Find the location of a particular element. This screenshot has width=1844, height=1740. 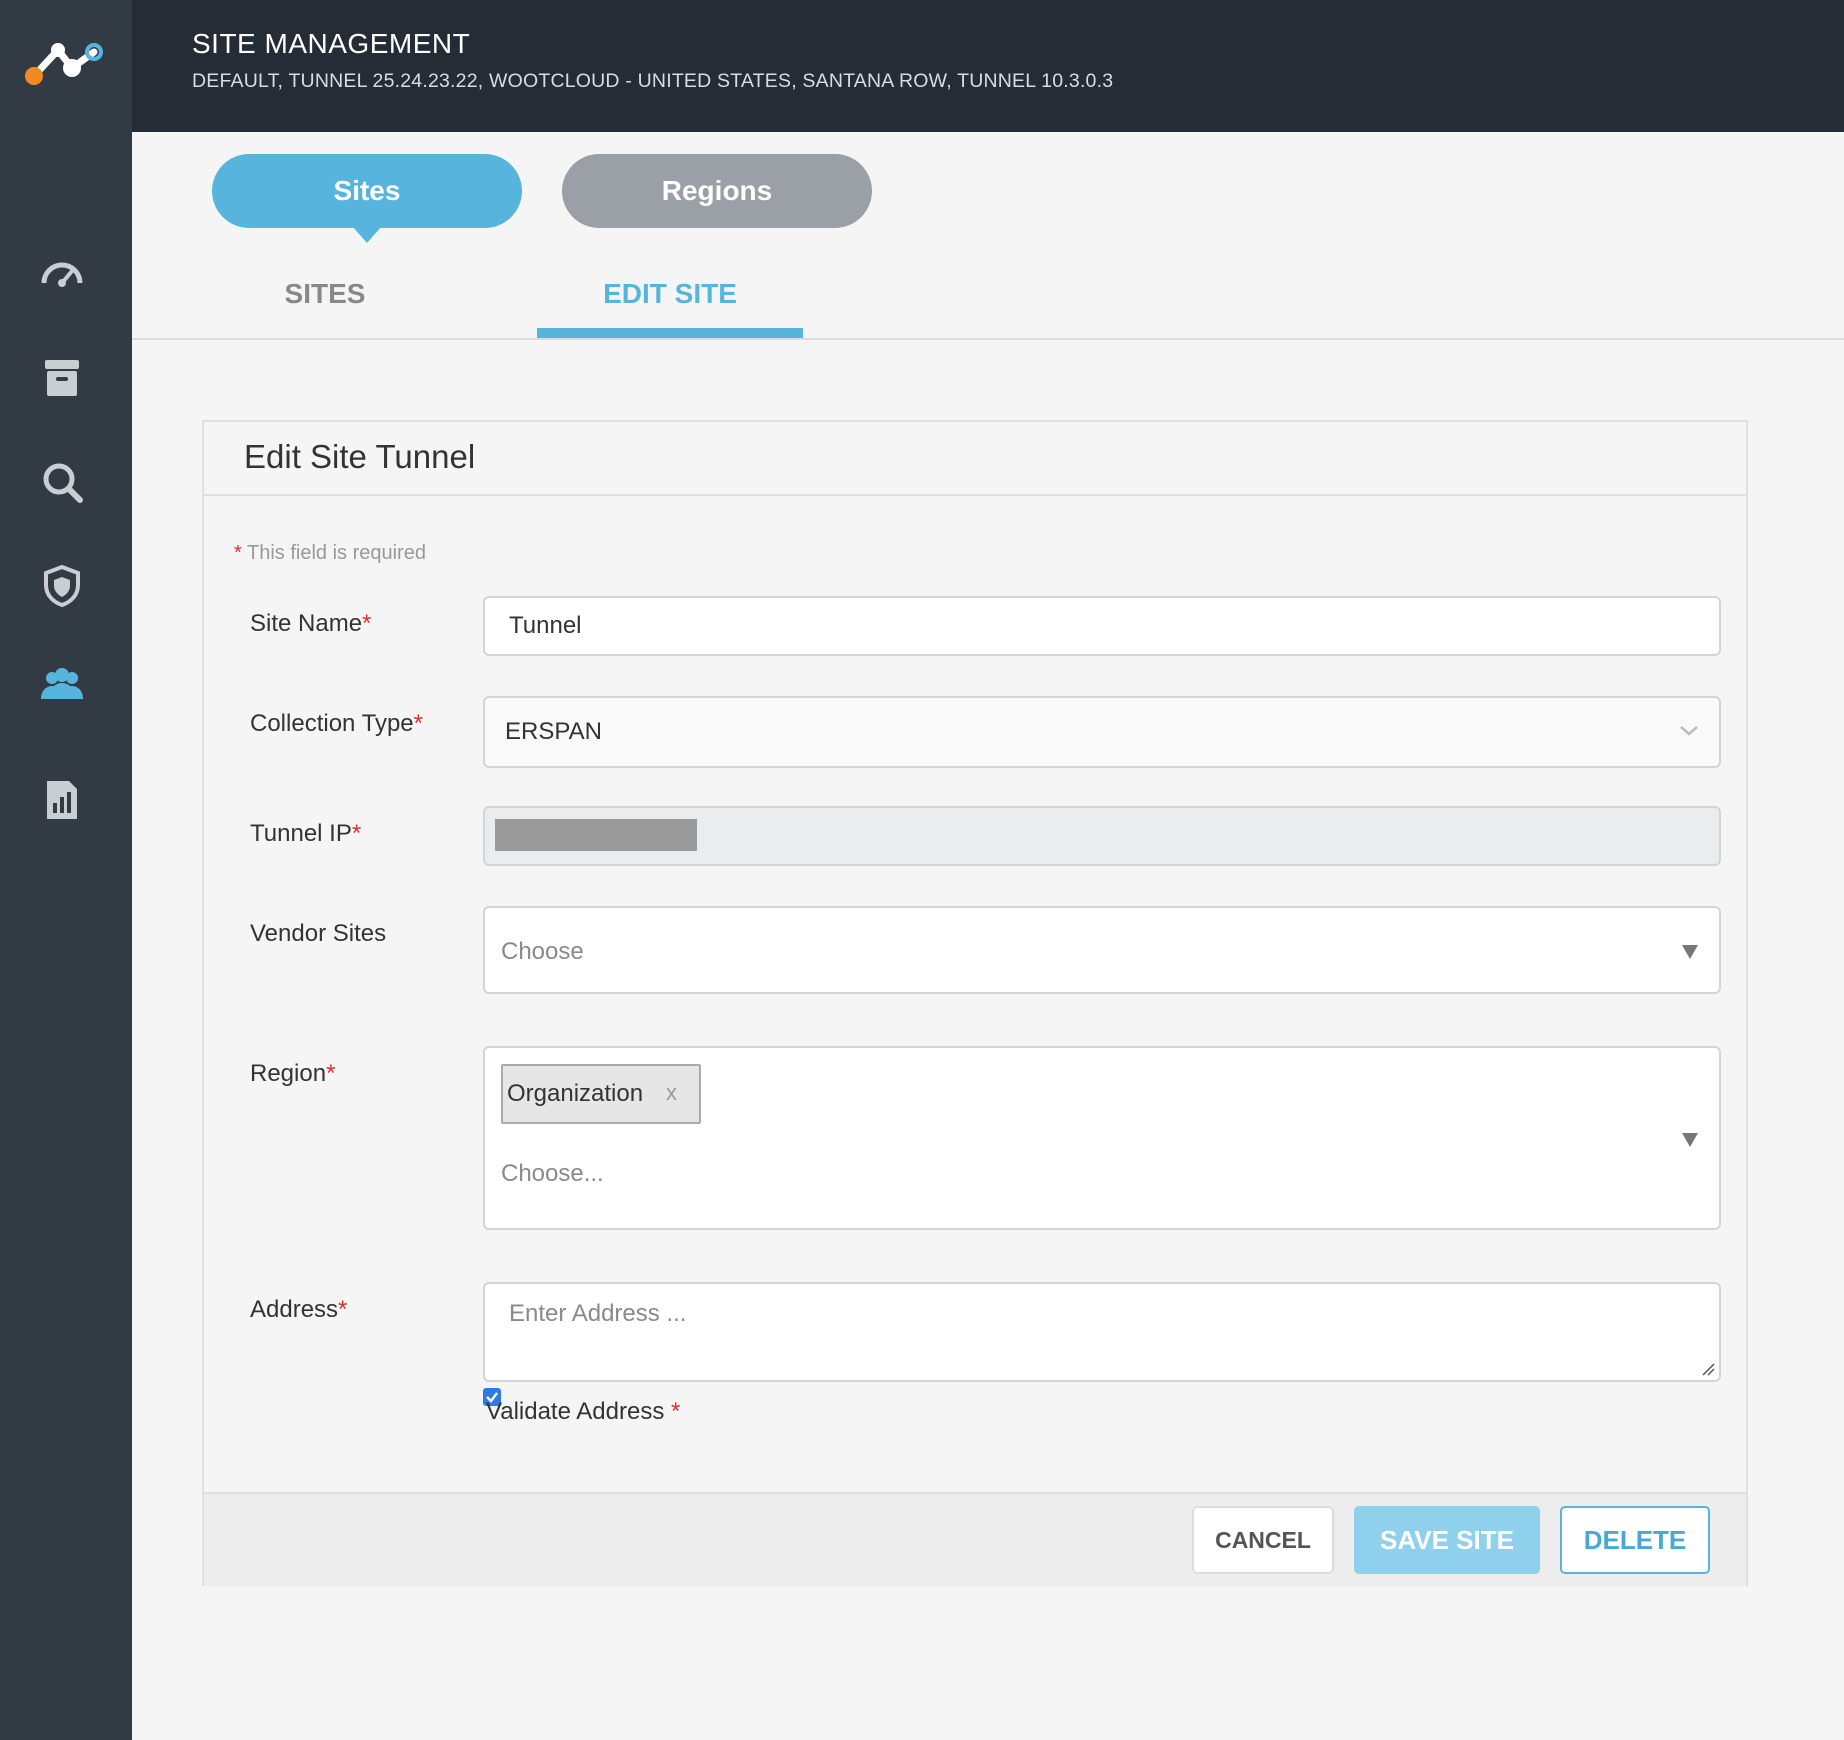

panel-footer: CANCEL SAVE SITE DELETE is located at coordinates (975, 1539).